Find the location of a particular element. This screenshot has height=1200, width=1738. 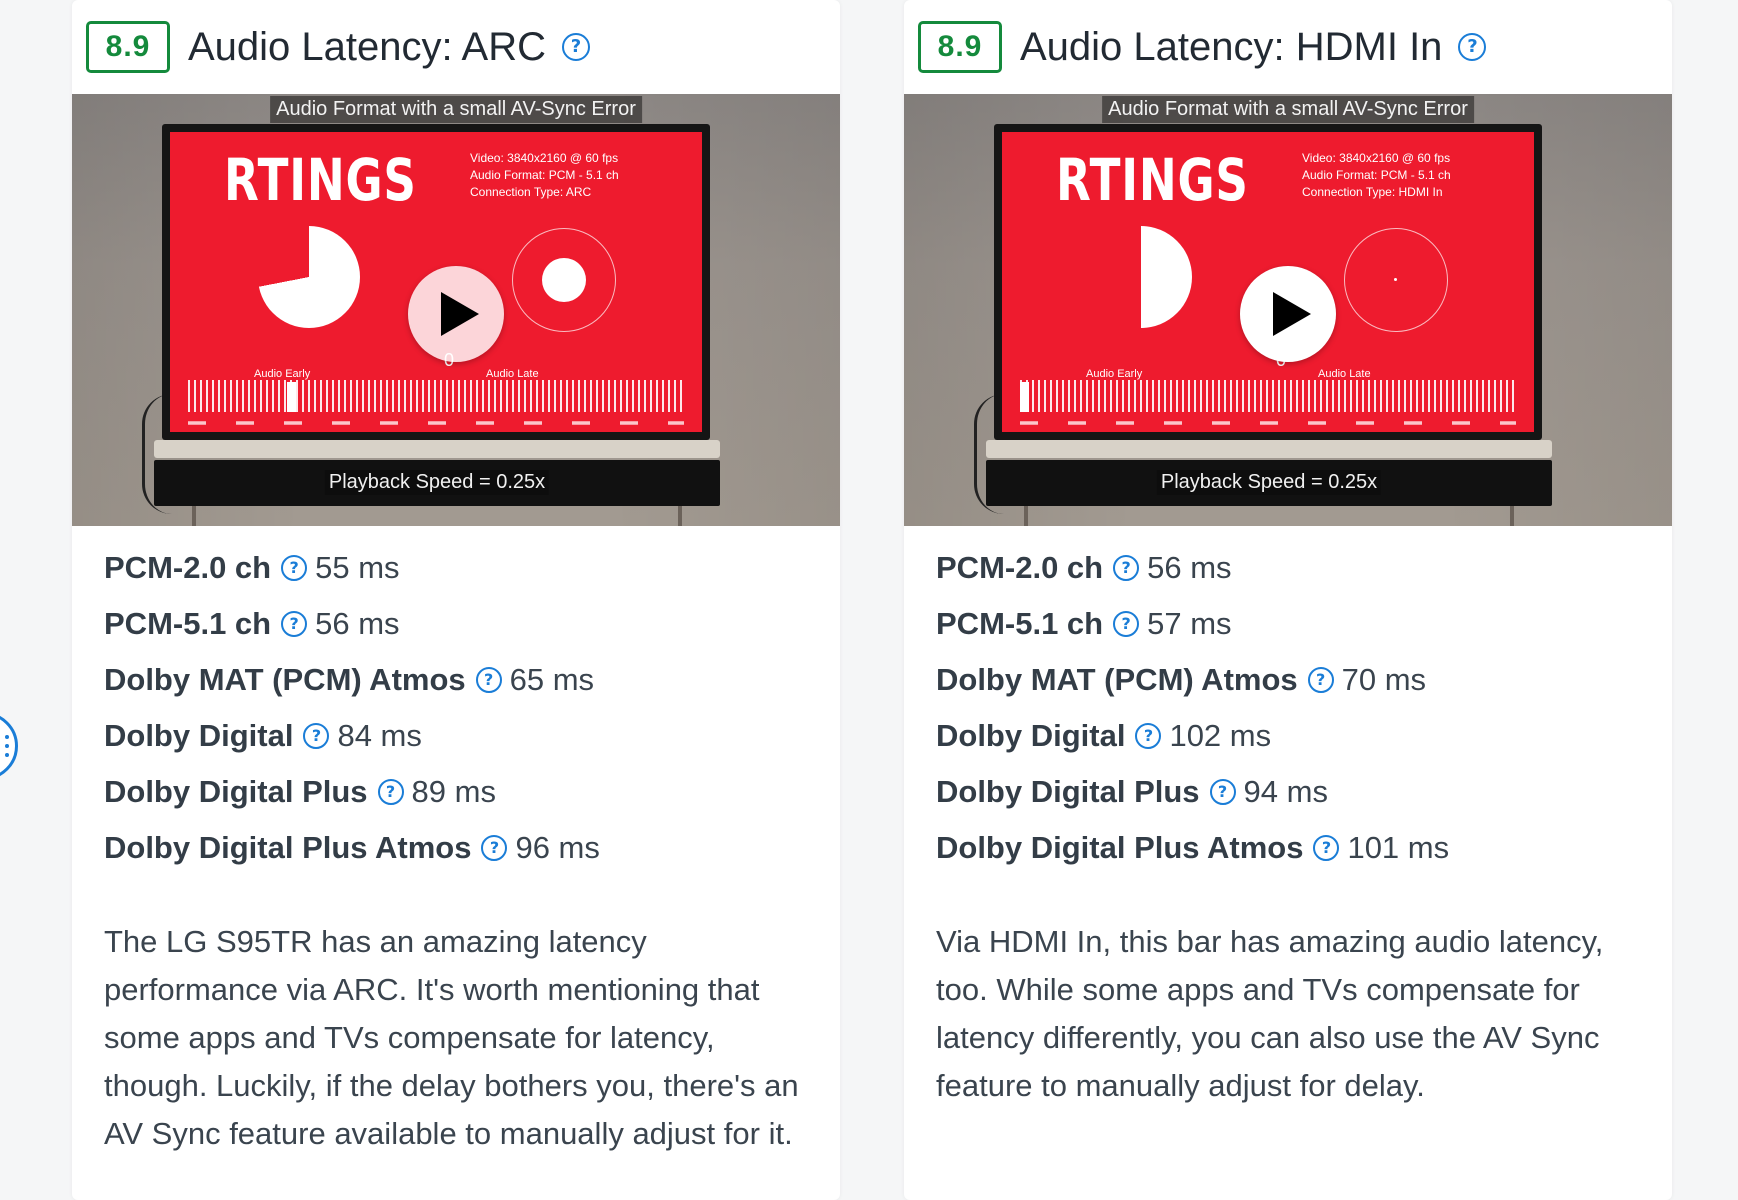

row-value: 84 ms is located at coordinates (379, 735).